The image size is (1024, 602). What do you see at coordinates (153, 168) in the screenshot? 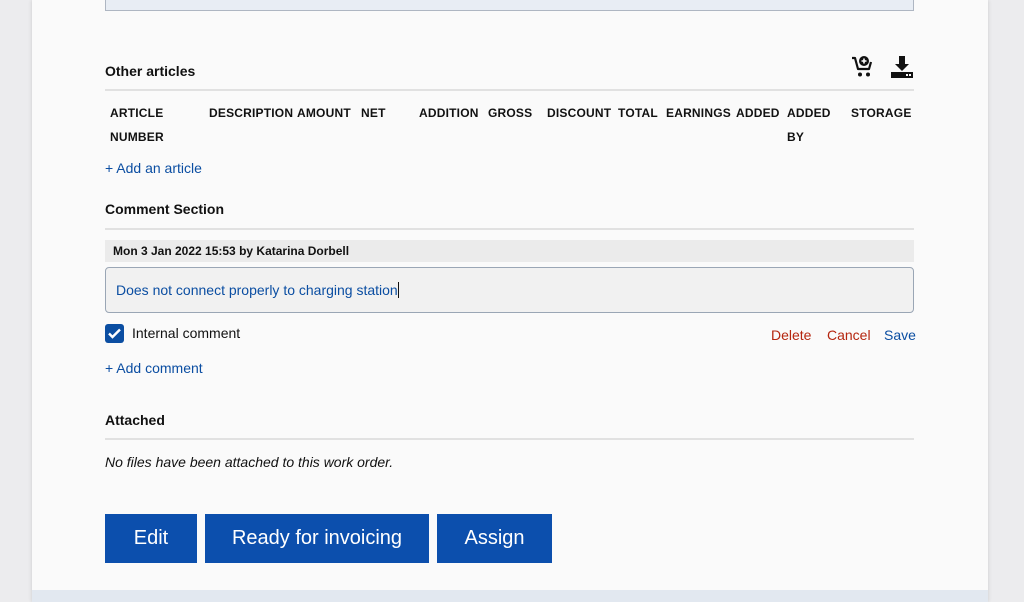
I see `add-article-link: + Add an article` at bounding box center [153, 168].